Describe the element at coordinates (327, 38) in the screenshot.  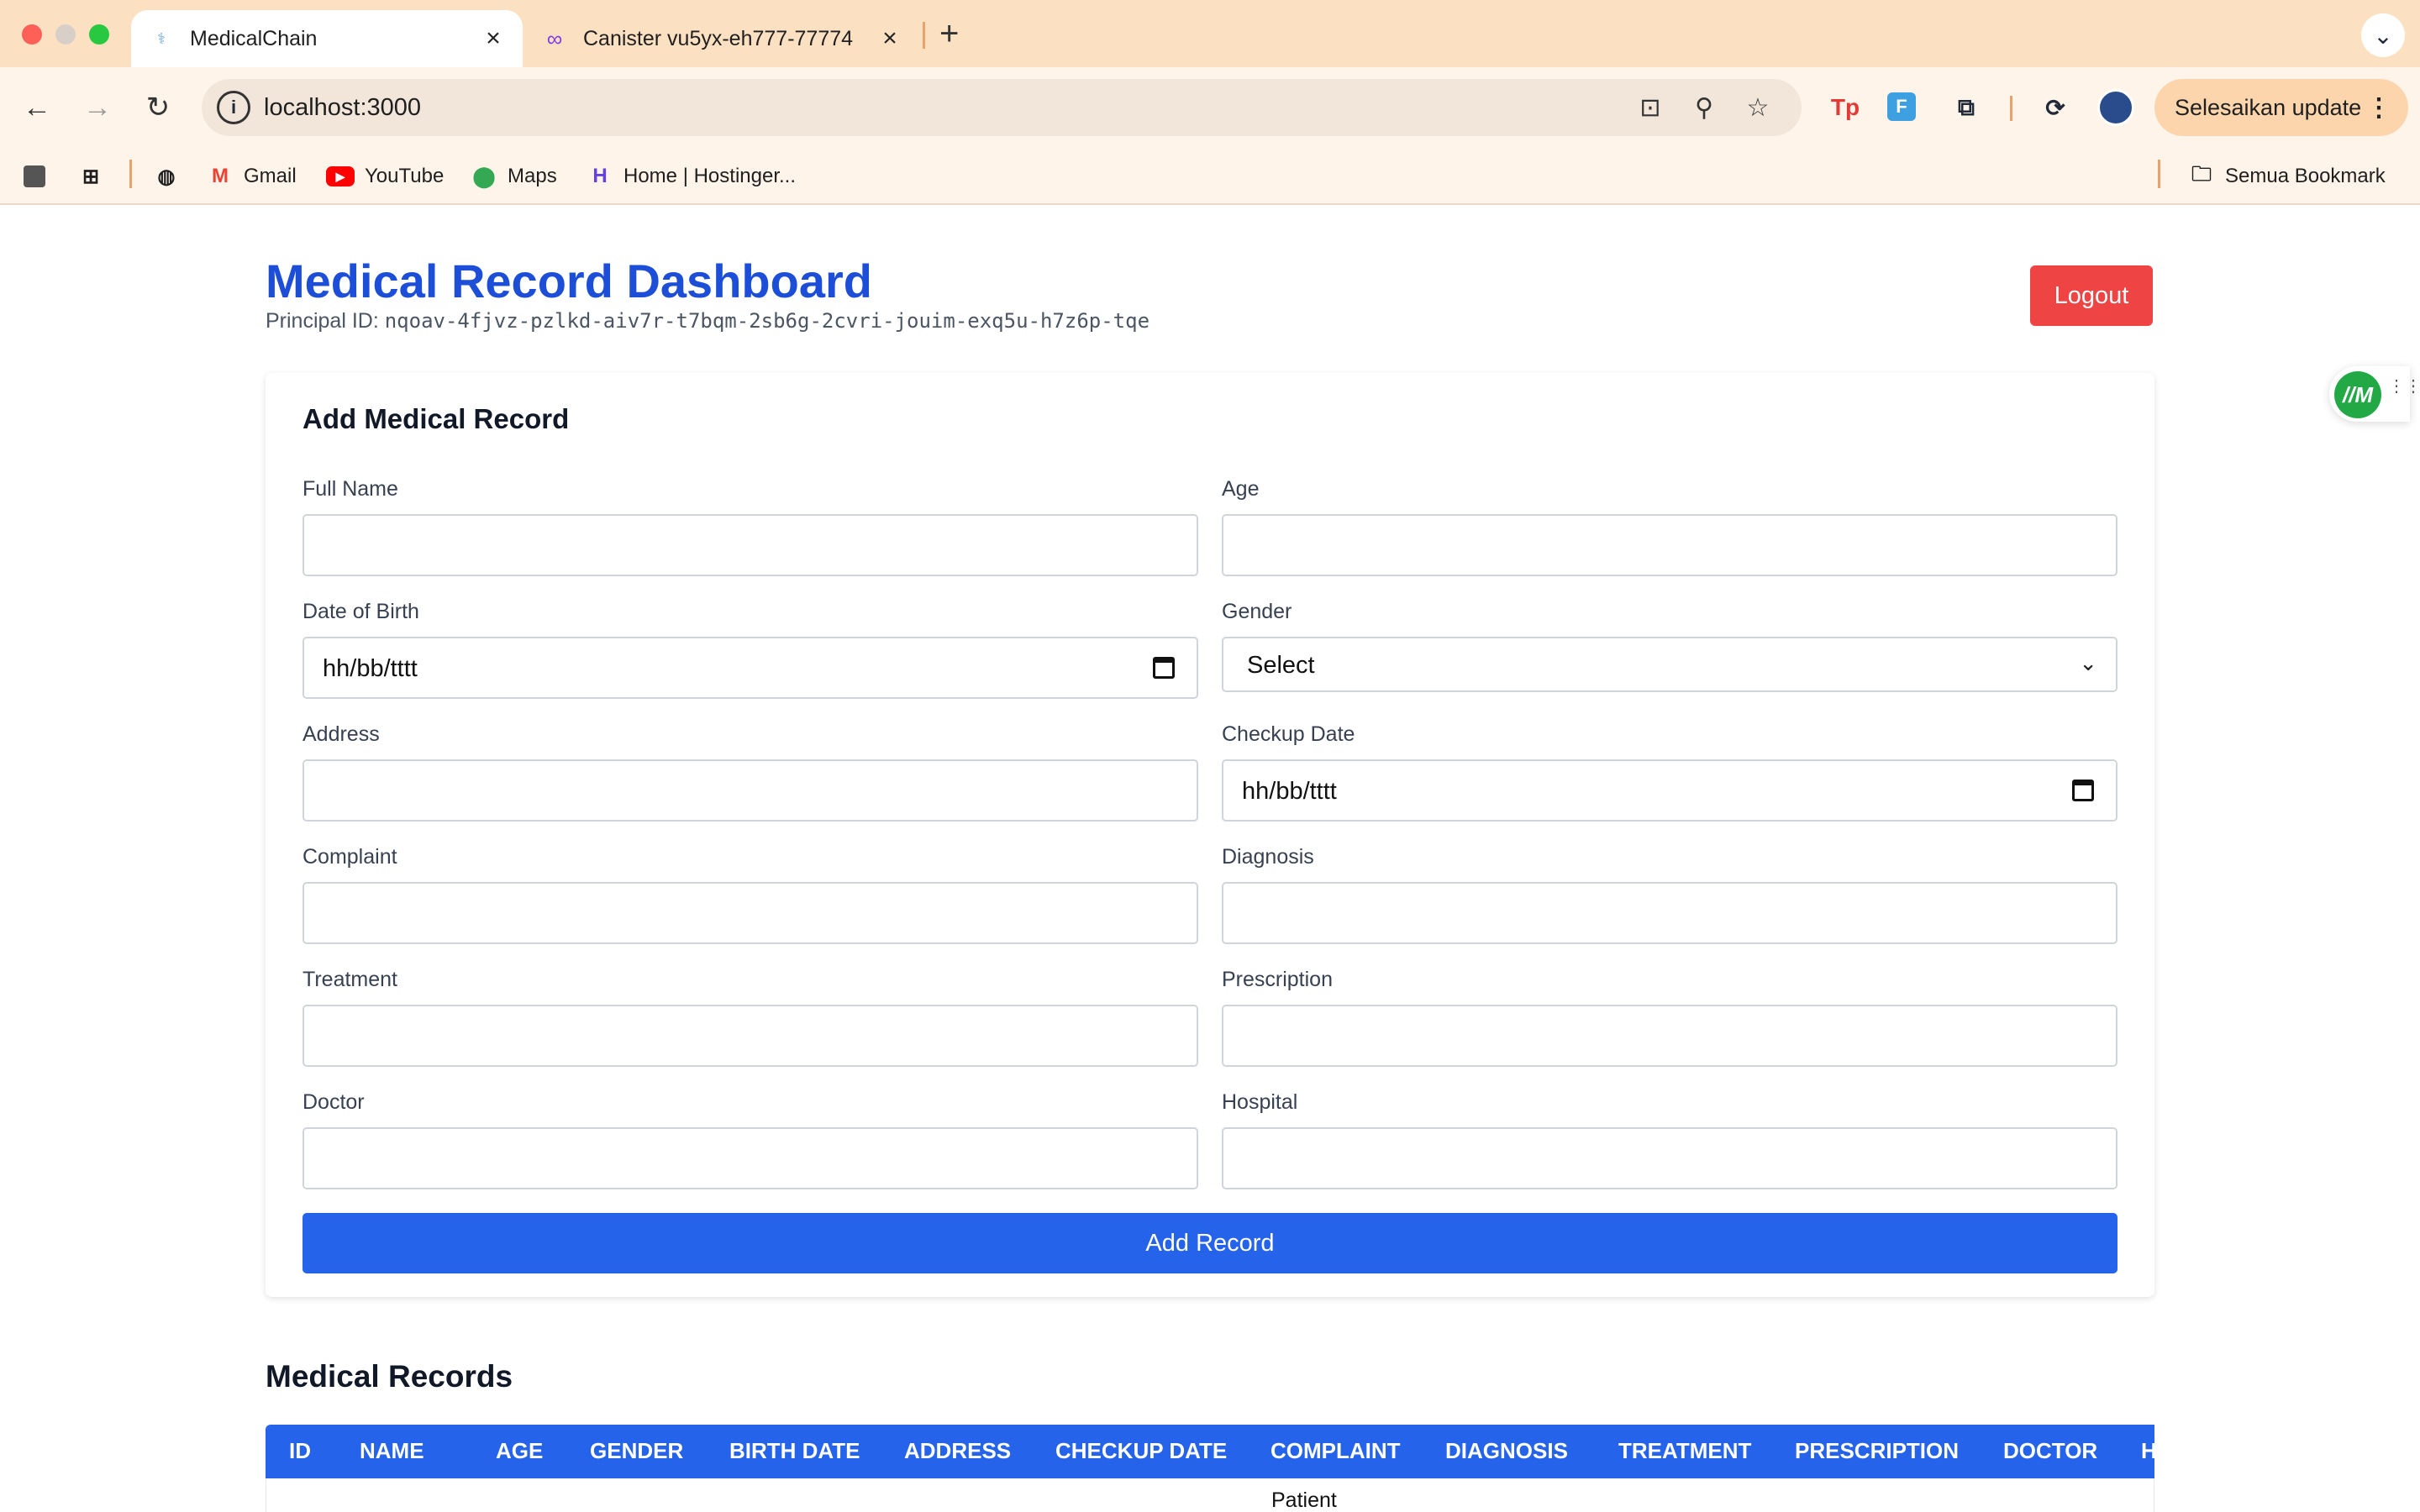
I see `tab-medicalchain: ⚕ MedicalChain ×` at that location.